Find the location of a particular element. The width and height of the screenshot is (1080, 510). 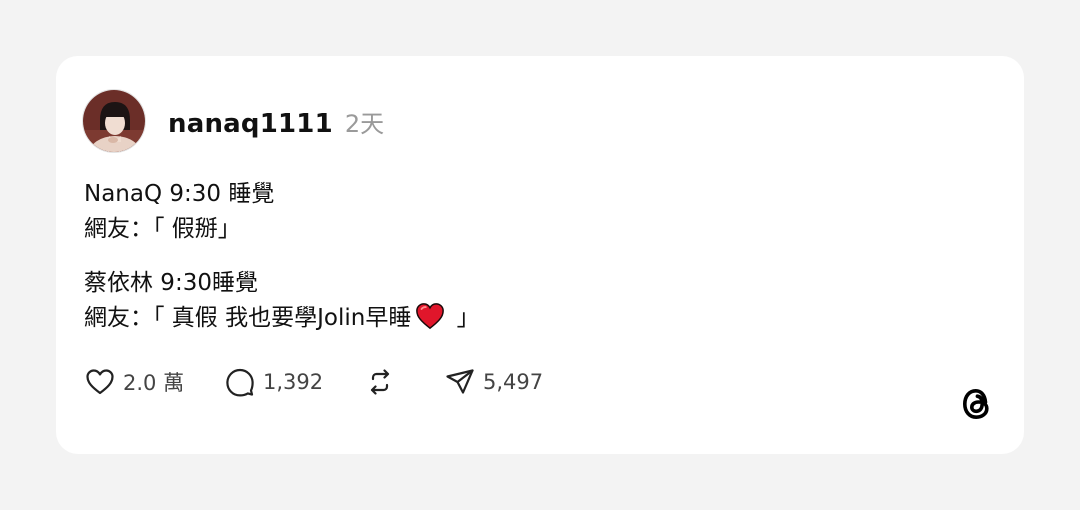

username: nanaq1111 is located at coordinates (250, 124).